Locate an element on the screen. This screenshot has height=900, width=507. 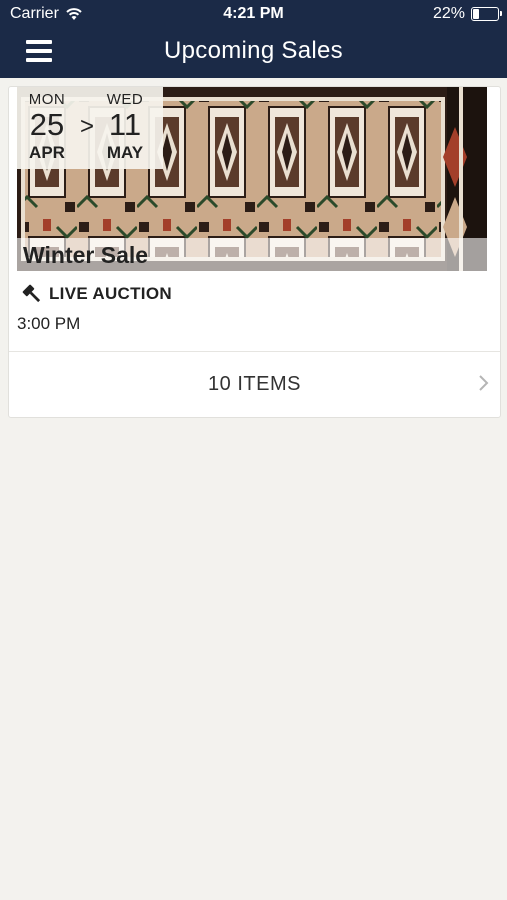
status-bar: Carrier 4:21 PM 22% is located at coordinates (253, 14).